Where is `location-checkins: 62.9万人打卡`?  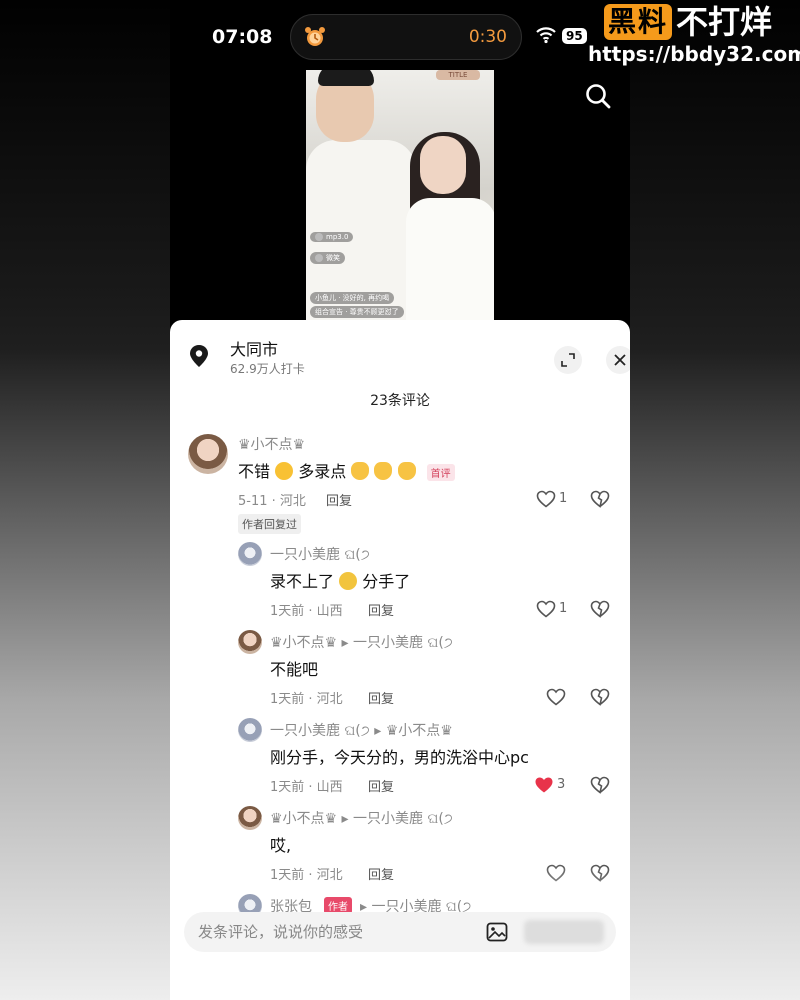
location-checkins: 62.9万人打卡 is located at coordinates (267, 369).